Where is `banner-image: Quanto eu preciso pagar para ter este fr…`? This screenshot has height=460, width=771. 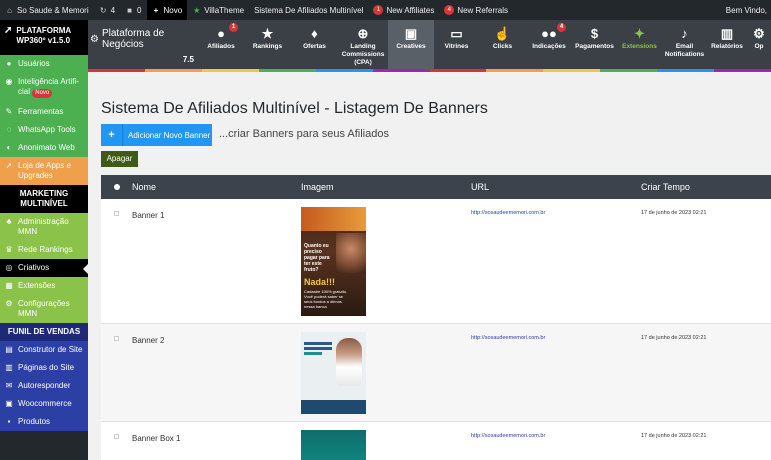
banner-image: Quanto eu preciso pagar para ter este fr… is located at coordinates (333, 261).